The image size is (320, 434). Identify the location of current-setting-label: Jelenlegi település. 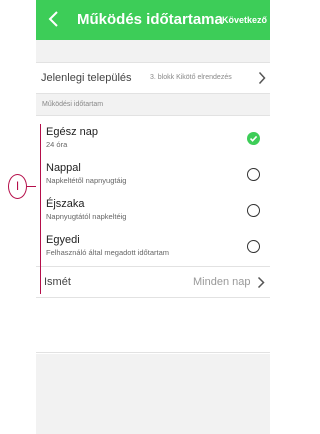
(86, 78).